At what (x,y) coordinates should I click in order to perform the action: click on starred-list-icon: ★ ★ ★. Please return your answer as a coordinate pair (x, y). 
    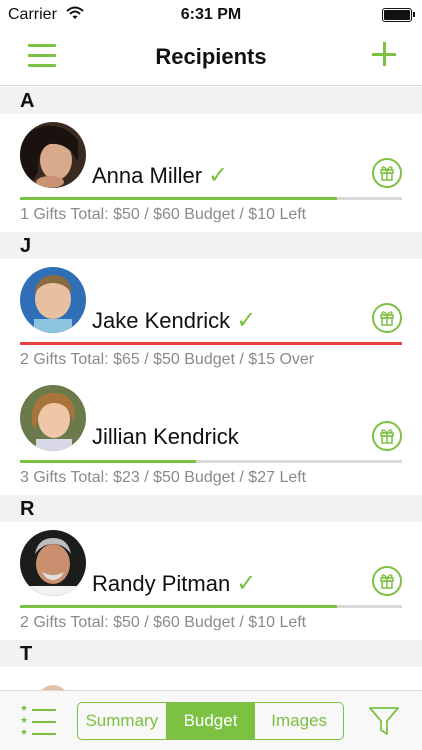
    Looking at the image, I should click on (38, 720).